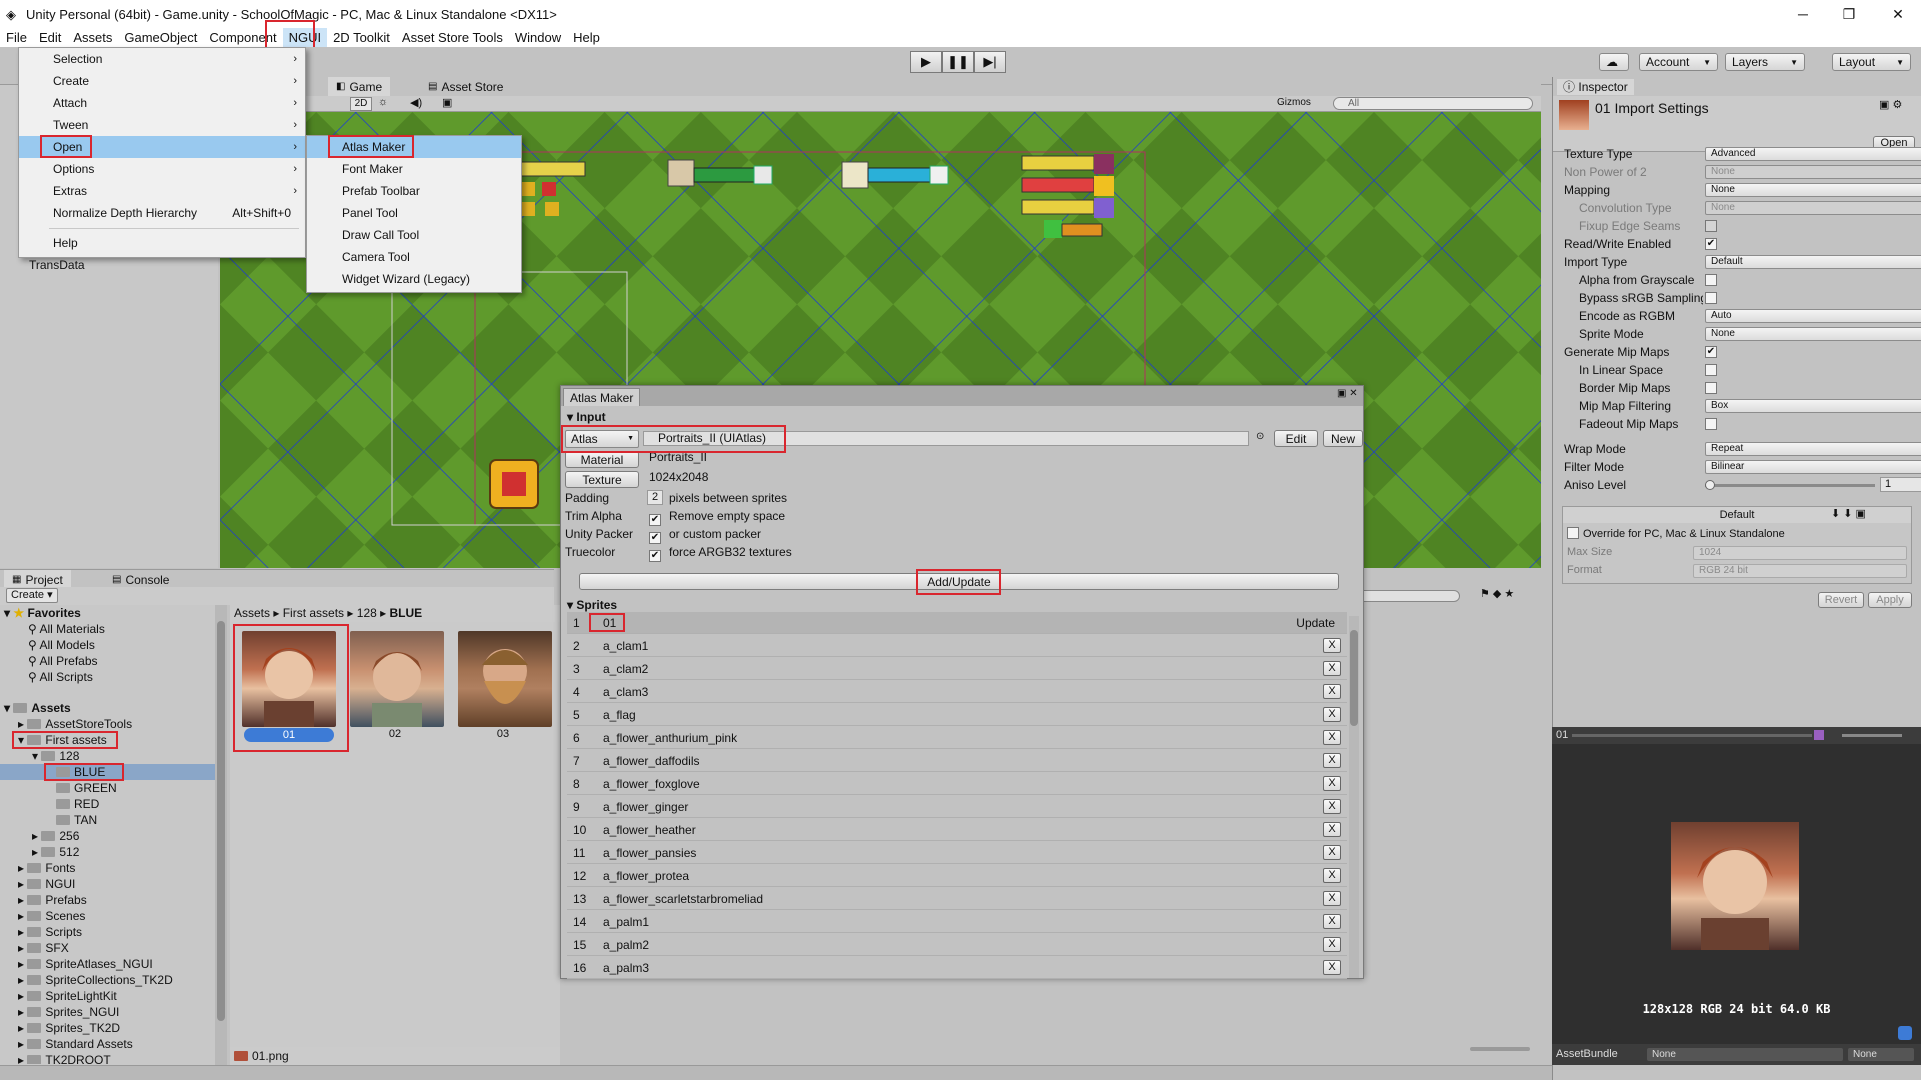 The width and height of the screenshot is (1921, 1080). What do you see at coordinates (1890, 104) in the screenshot?
I see `settings-gear-icon: ▣ ⚙` at bounding box center [1890, 104].